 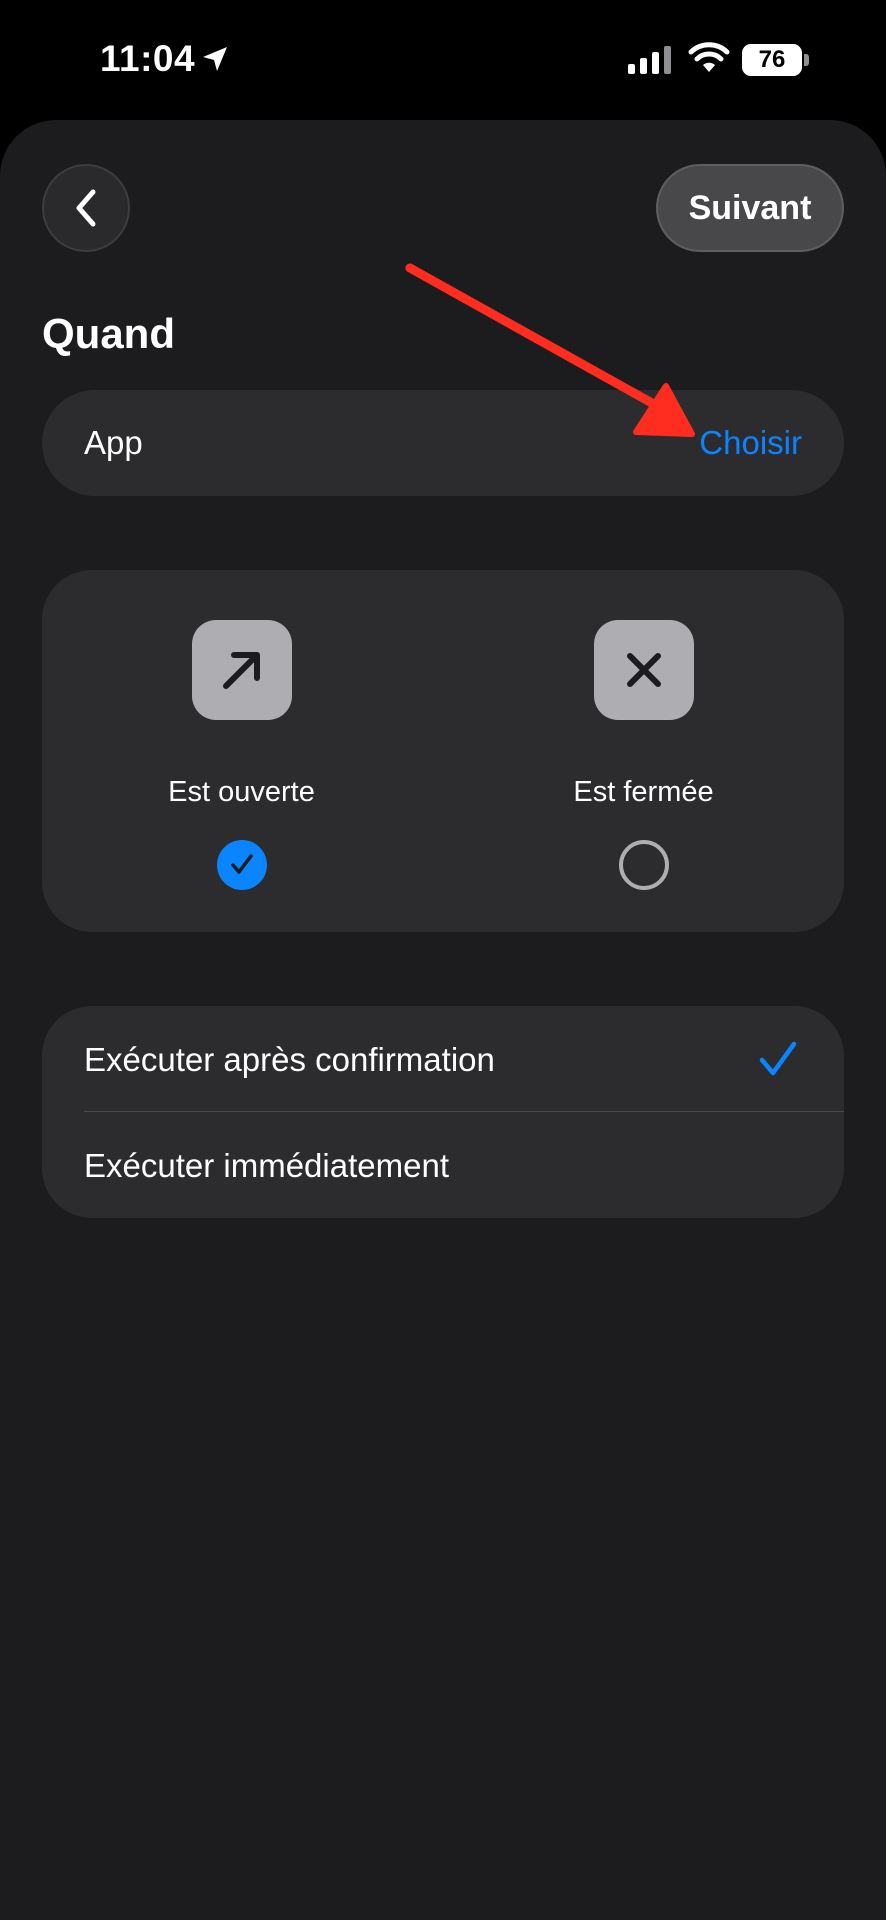 What do you see at coordinates (643, 751) in the screenshot?
I see `option-is-closed: Est fermée` at bounding box center [643, 751].